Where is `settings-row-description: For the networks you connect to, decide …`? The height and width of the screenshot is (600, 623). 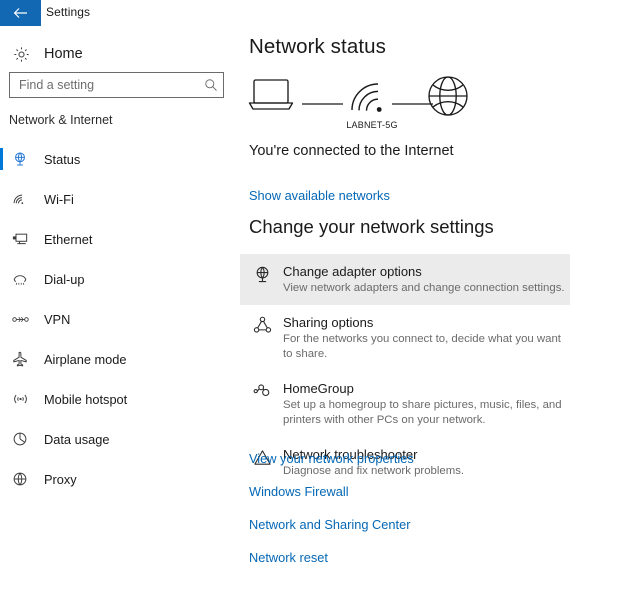 settings-row-description: For the networks you connect to, decide … is located at coordinates (422, 346).